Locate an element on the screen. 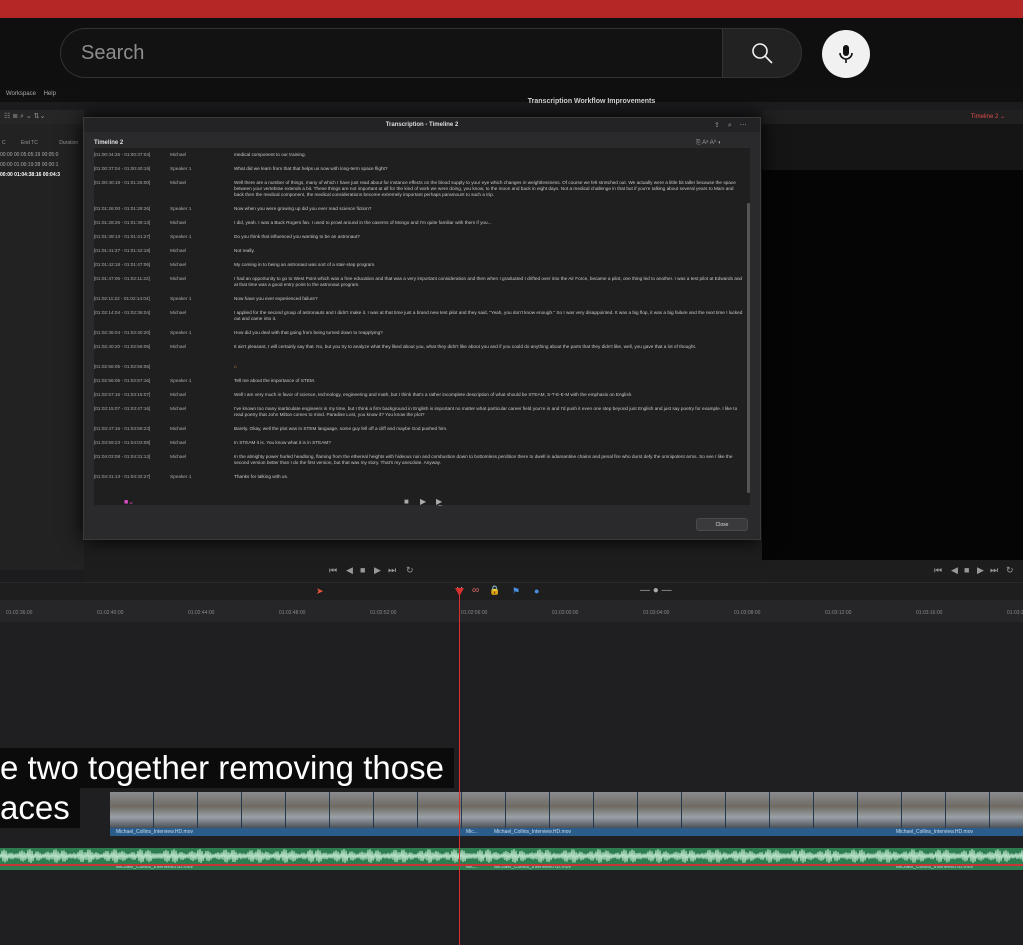  transport-loop: ↻ is located at coordinates (410, 570).